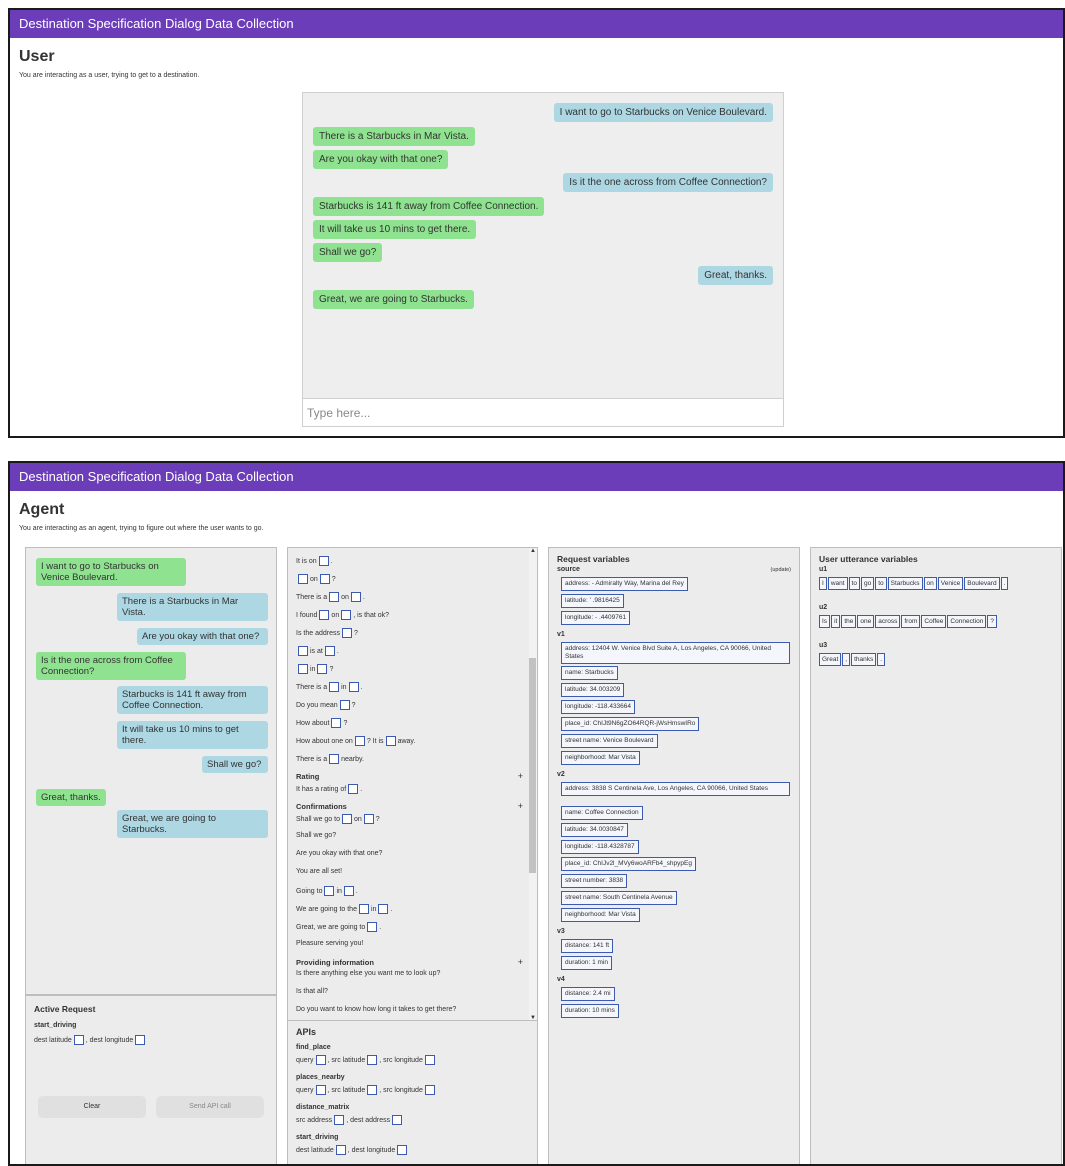  Describe the element at coordinates (825, 621) in the screenshot. I see `utterance-token: Is` at that location.